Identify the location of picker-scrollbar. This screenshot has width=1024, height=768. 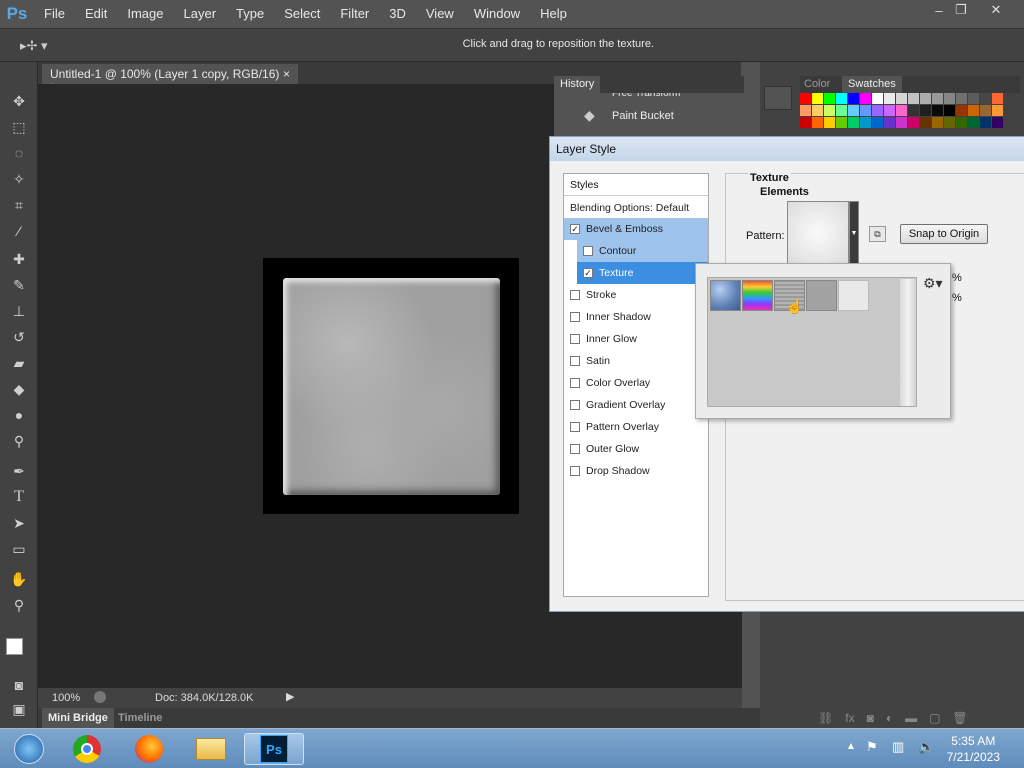
(908, 342).